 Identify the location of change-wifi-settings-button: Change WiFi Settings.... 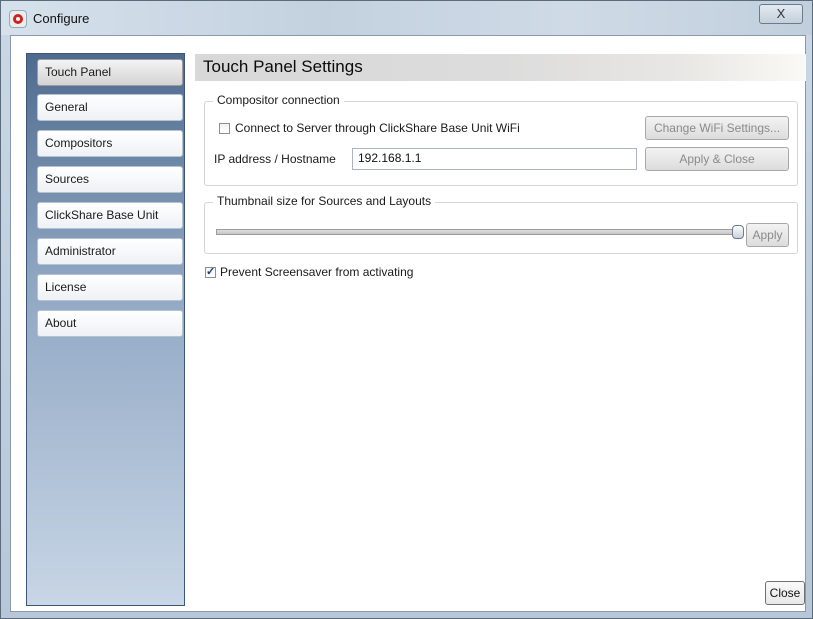
(717, 128).